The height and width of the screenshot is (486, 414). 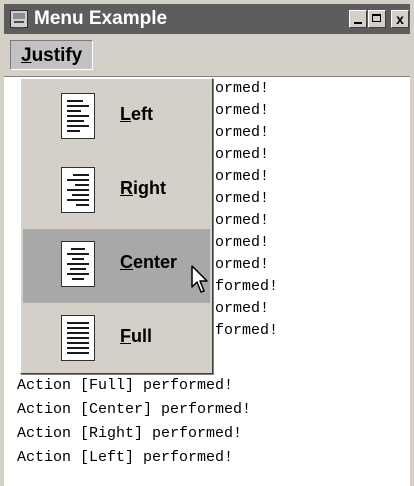 What do you see at coordinates (377, 19) in the screenshot?
I see `maximize-button` at bounding box center [377, 19].